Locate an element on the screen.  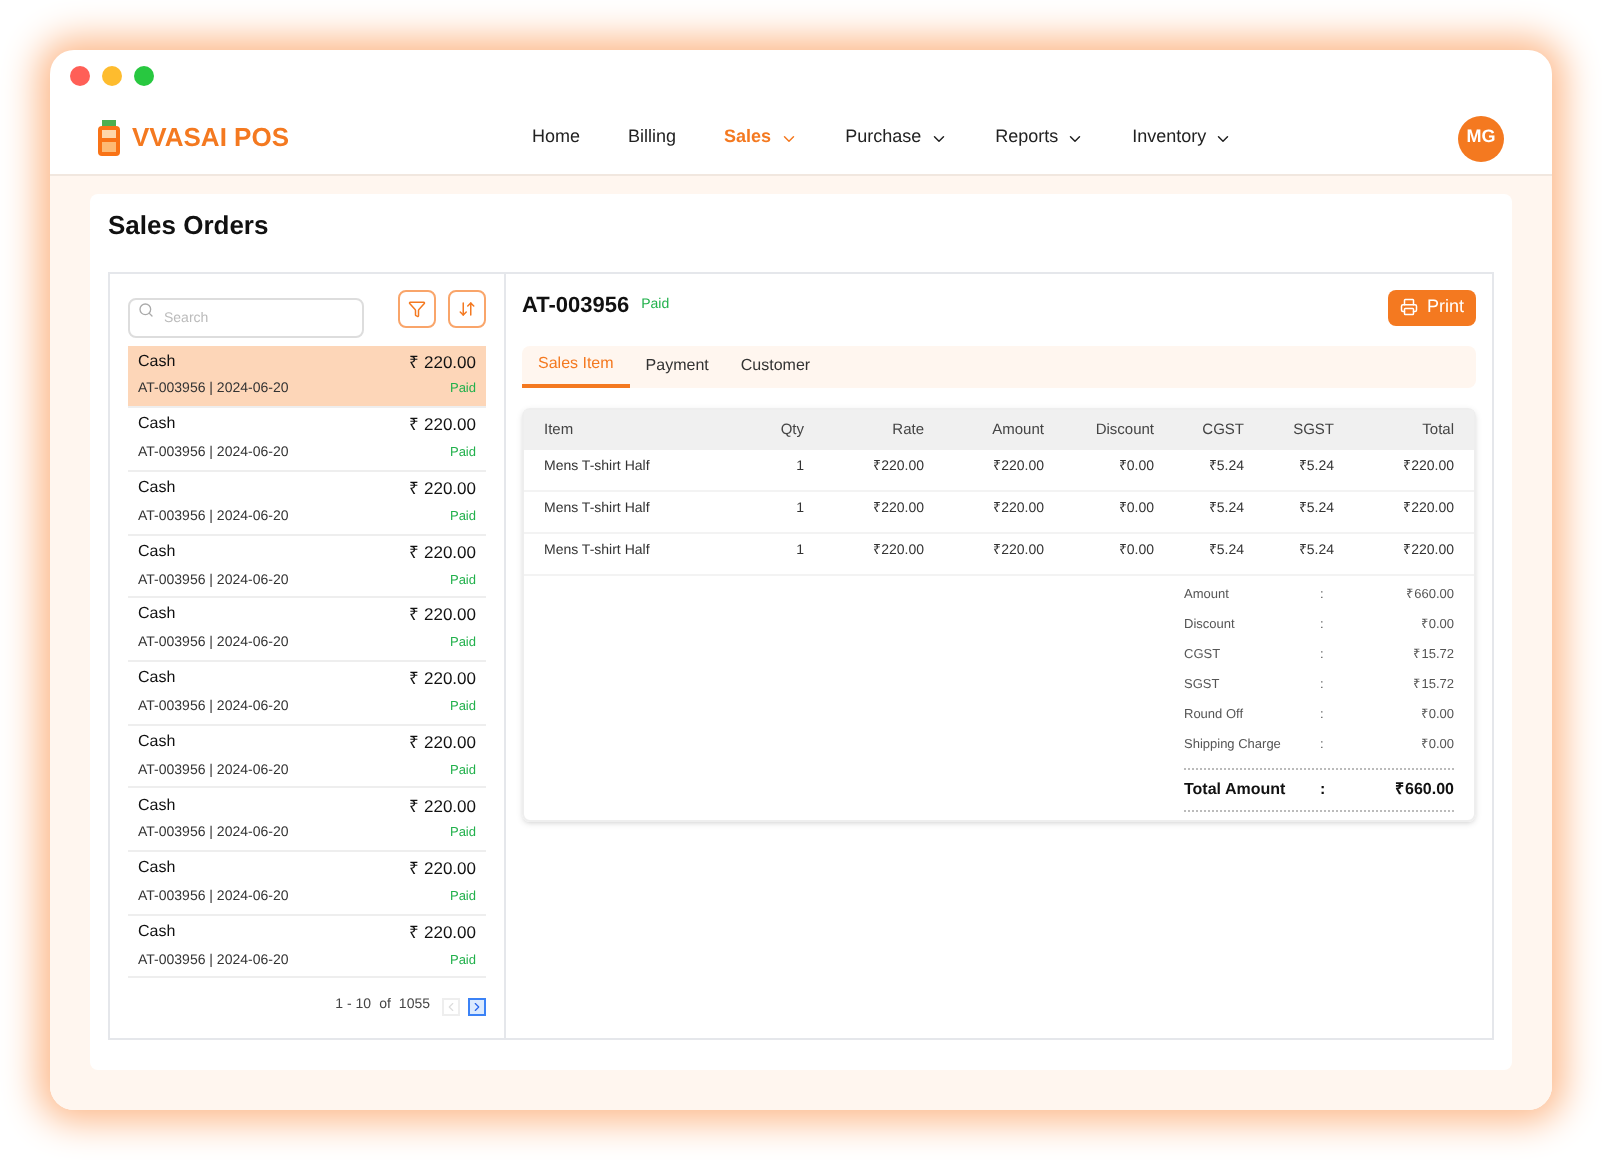
nav-link: Reports is located at coordinates (1040, 138).